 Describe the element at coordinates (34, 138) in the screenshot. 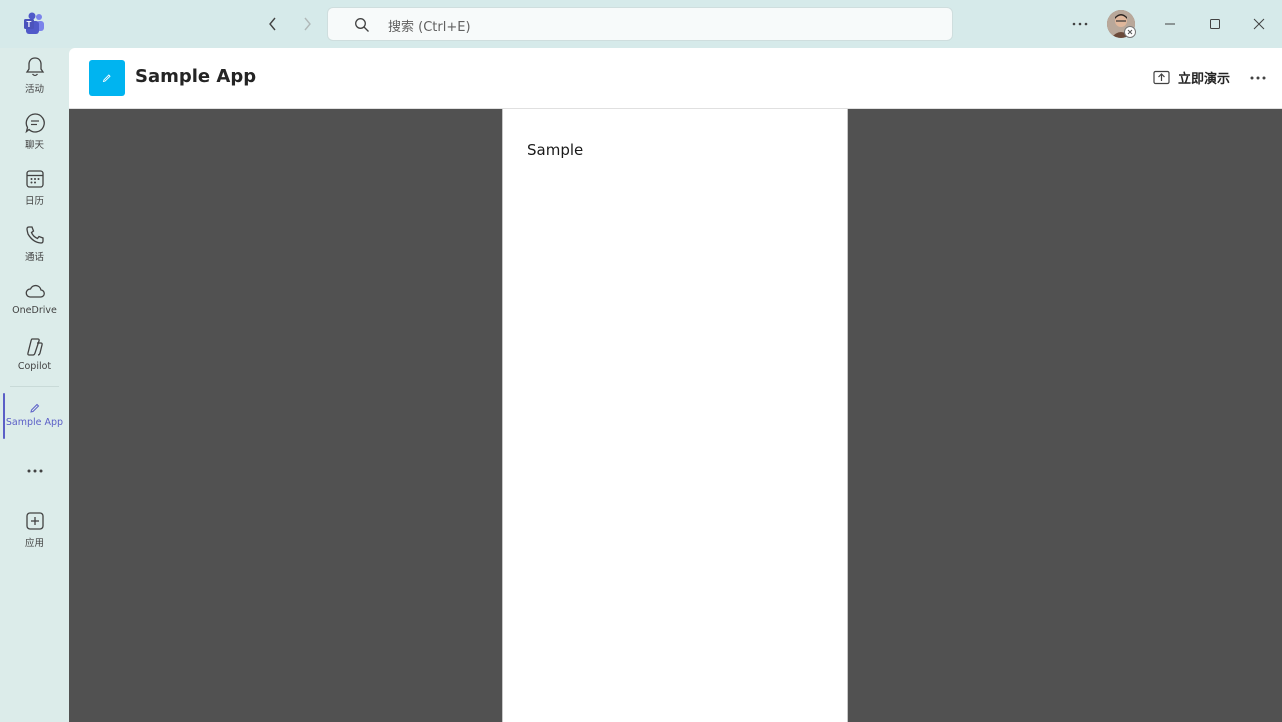

I see `rail-item-chat: 聊天` at that location.